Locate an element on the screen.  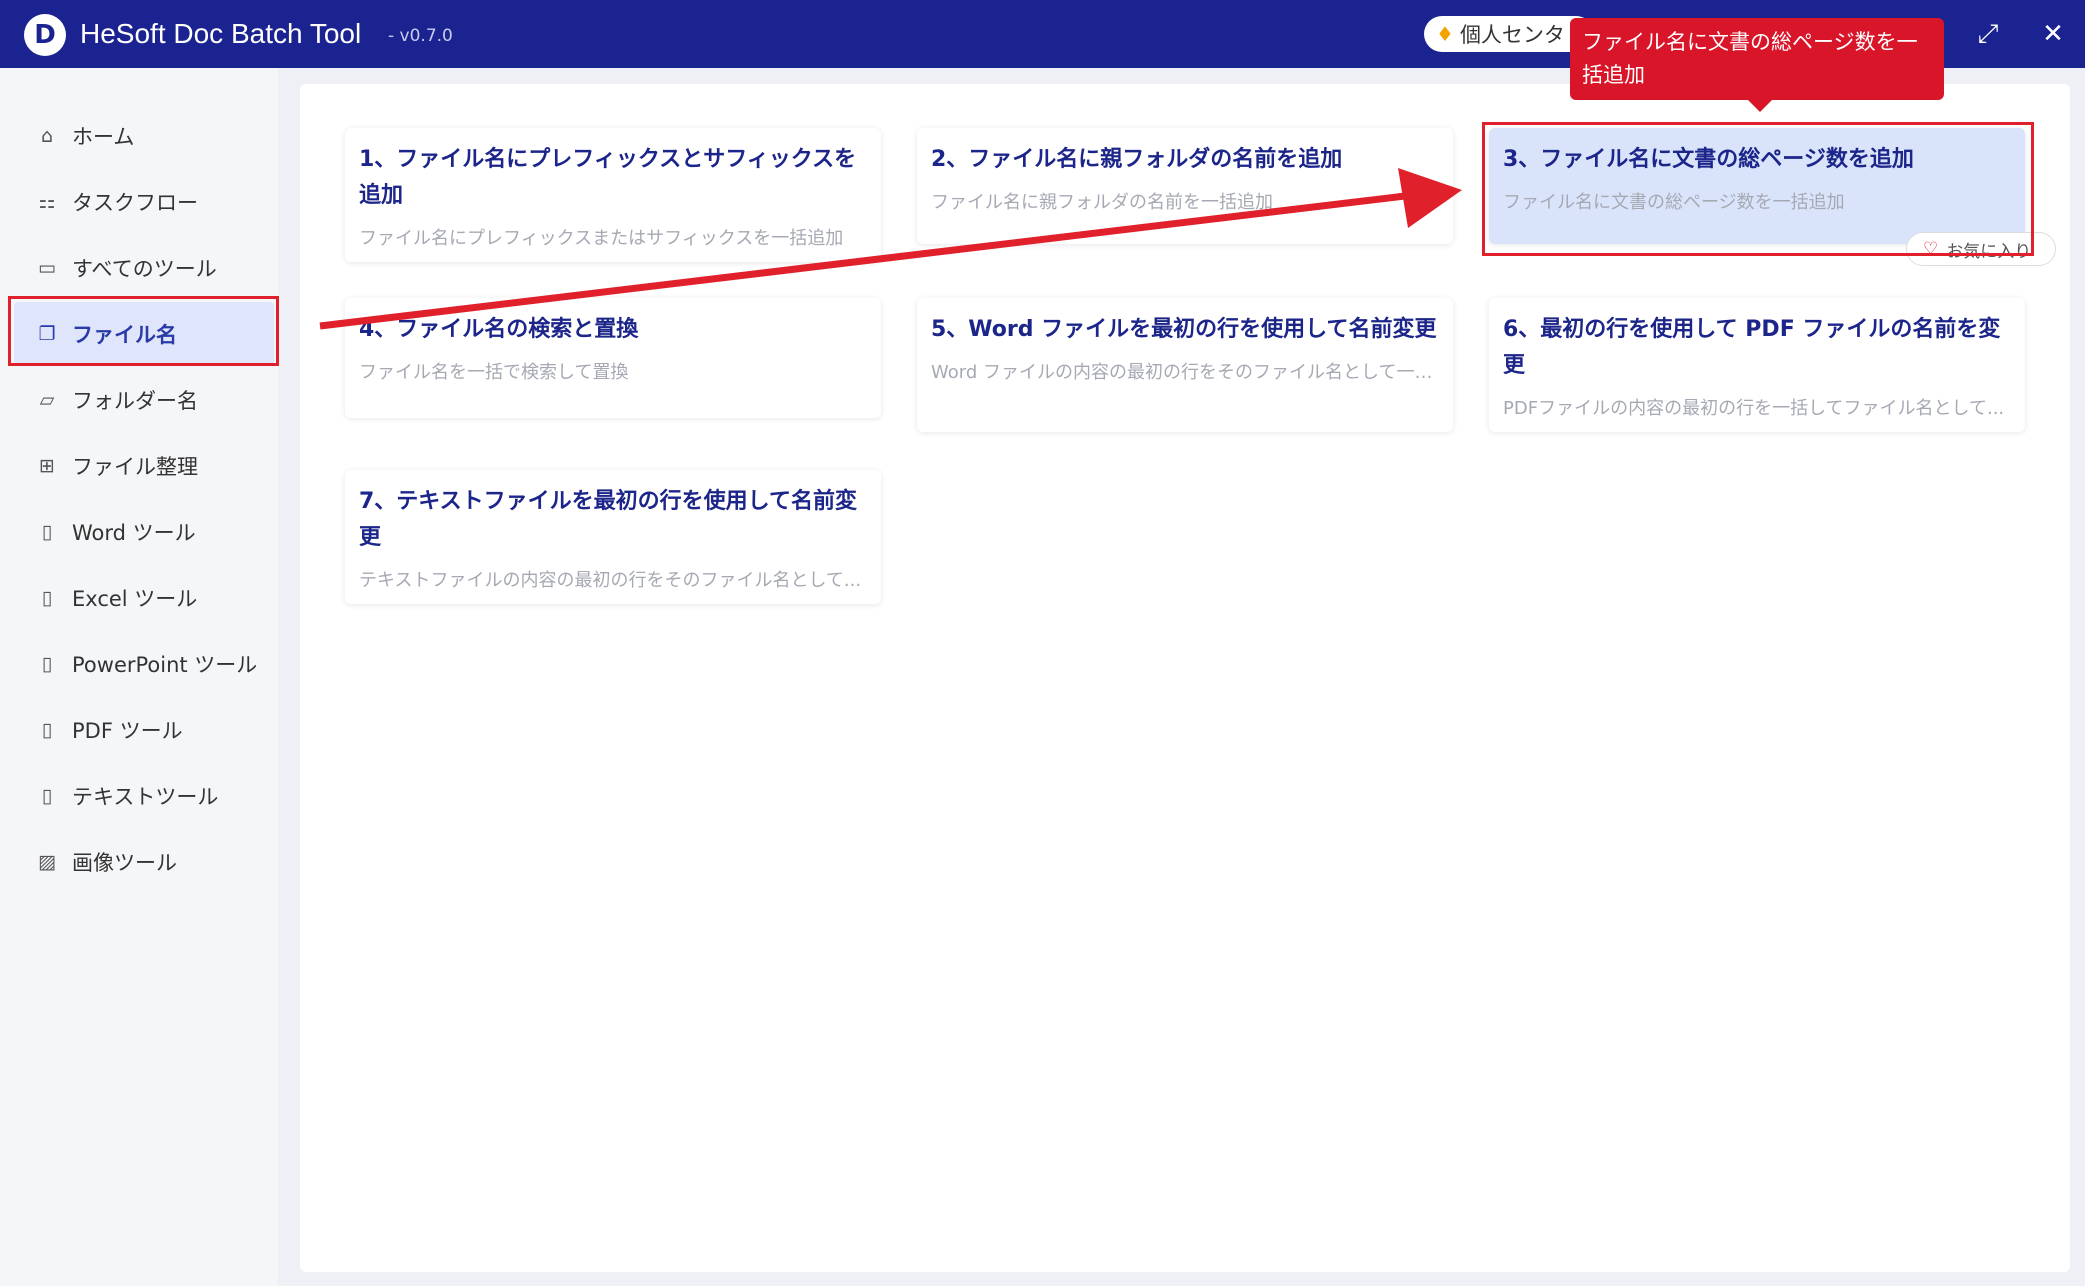
sidebar-item-label: Excel ツール is located at coordinates (135, 599).